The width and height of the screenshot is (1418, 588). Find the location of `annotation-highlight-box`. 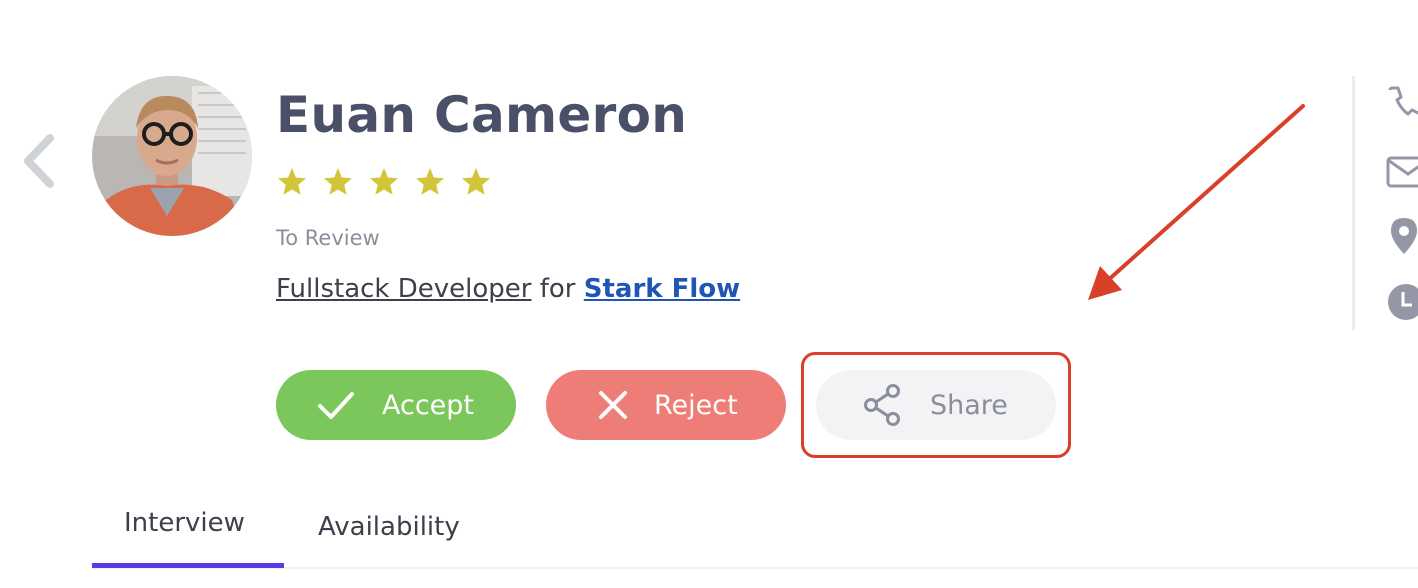

annotation-highlight-box is located at coordinates (936, 405).